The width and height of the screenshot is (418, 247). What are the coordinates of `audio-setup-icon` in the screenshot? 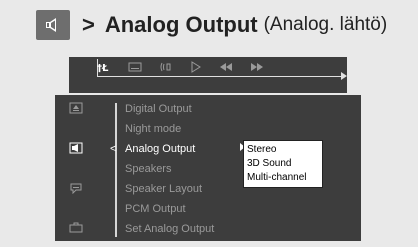 It's located at (76, 148).